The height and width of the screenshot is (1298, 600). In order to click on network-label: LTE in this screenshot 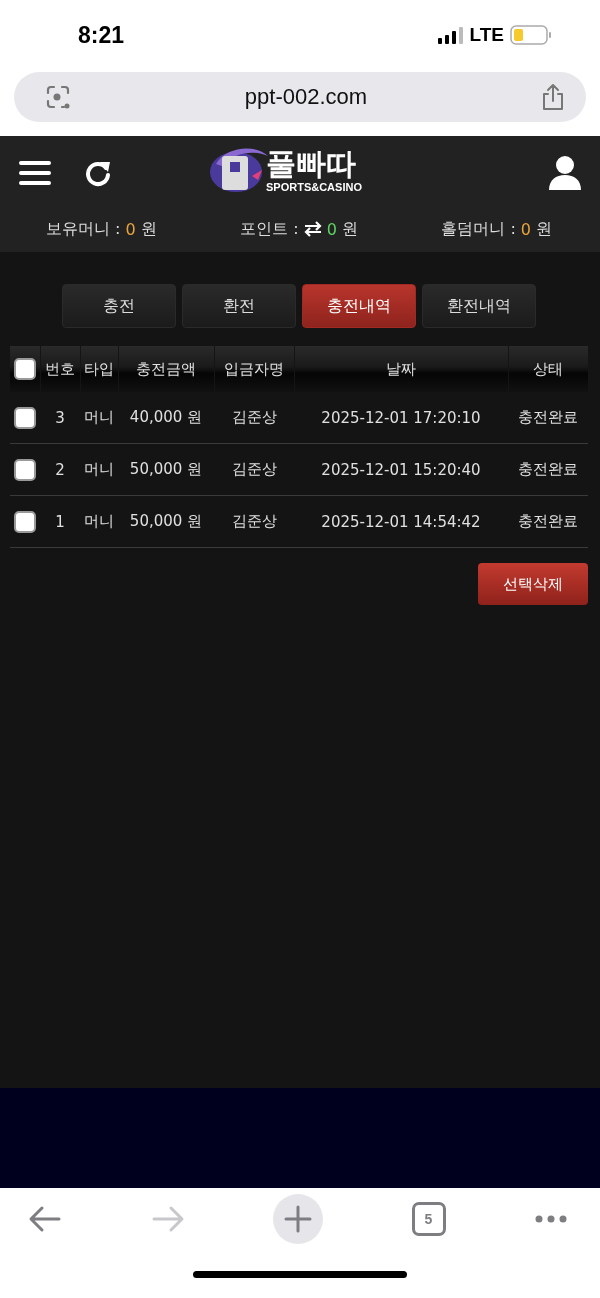, I will do `click(486, 35)`.